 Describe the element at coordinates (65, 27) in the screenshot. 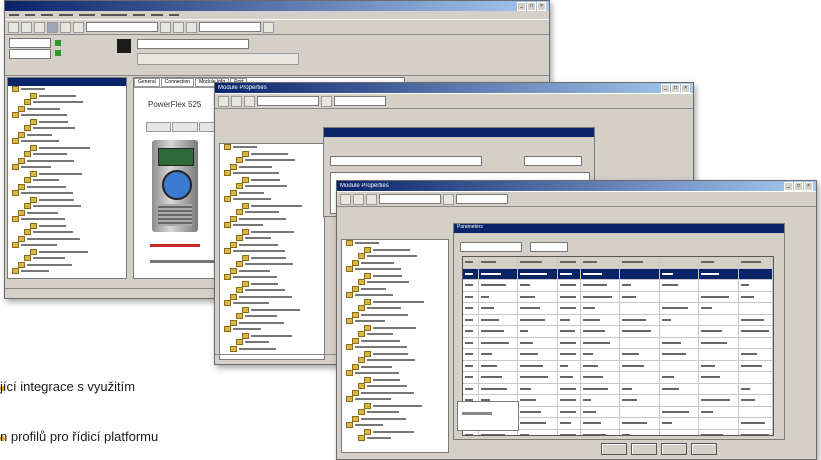

I see `copy-icon` at that location.